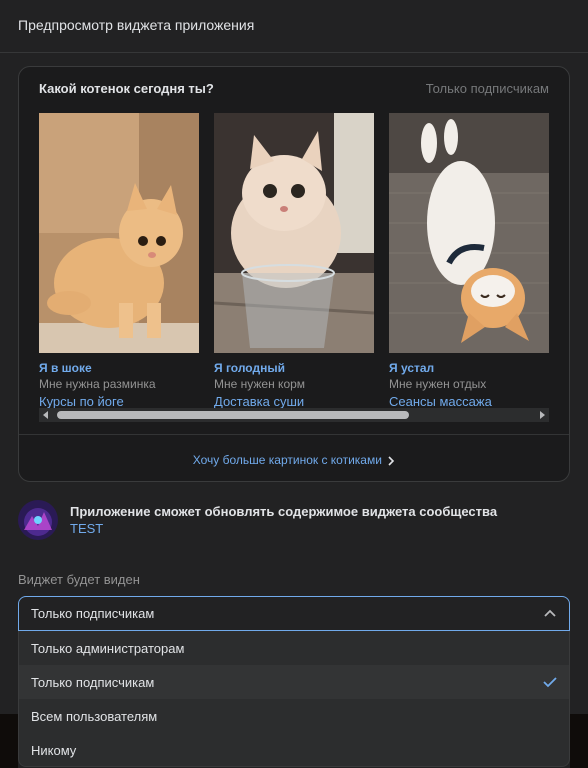 Image resolution: width=588 pixels, height=768 pixels. Describe the element at coordinates (438, 384) in the screenshot. I see `tile-subtitle: Мне нужен отдых` at that location.